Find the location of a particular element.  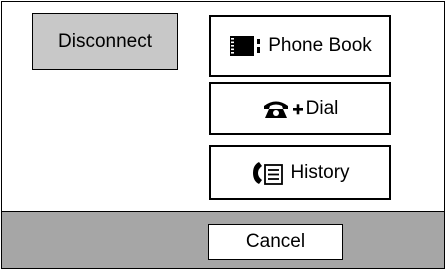

cancel-label: Cancel is located at coordinates (275, 241).